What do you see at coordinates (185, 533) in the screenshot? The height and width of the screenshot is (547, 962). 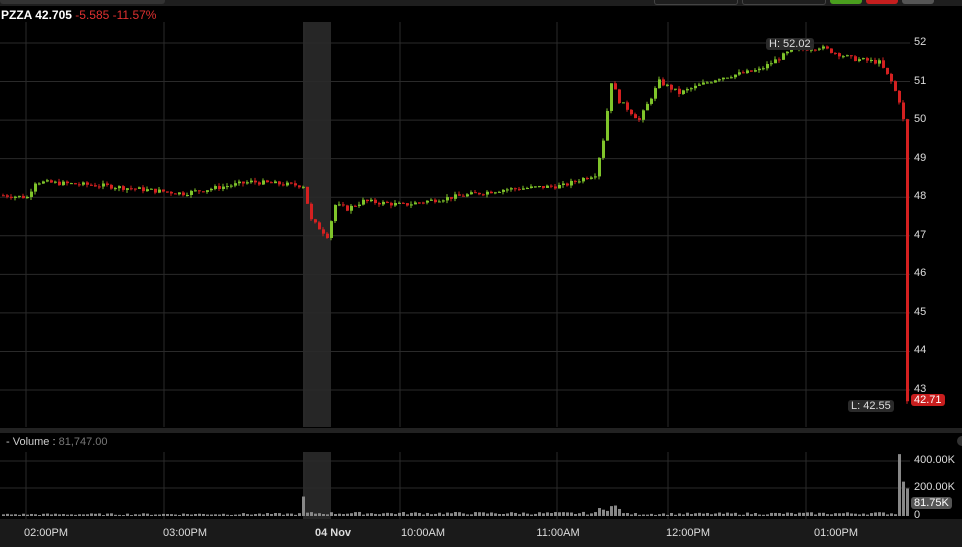 I see `time-tick-label: 03:00PM` at bounding box center [185, 533].